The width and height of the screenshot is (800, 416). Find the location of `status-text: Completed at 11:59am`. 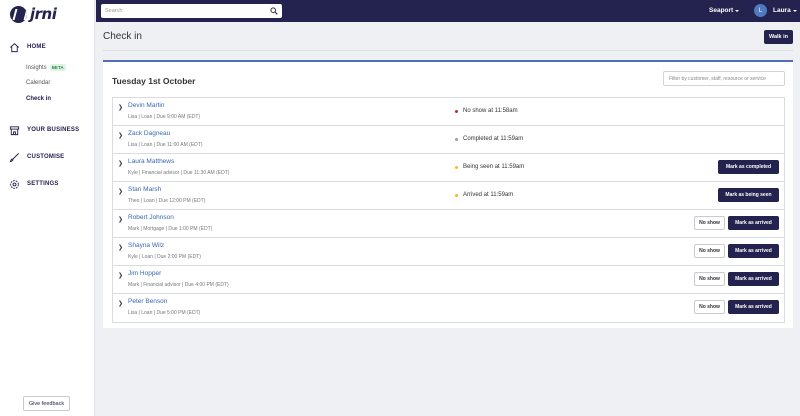

status-text: Completed at 11:59am is located at coordinates (493, 139).